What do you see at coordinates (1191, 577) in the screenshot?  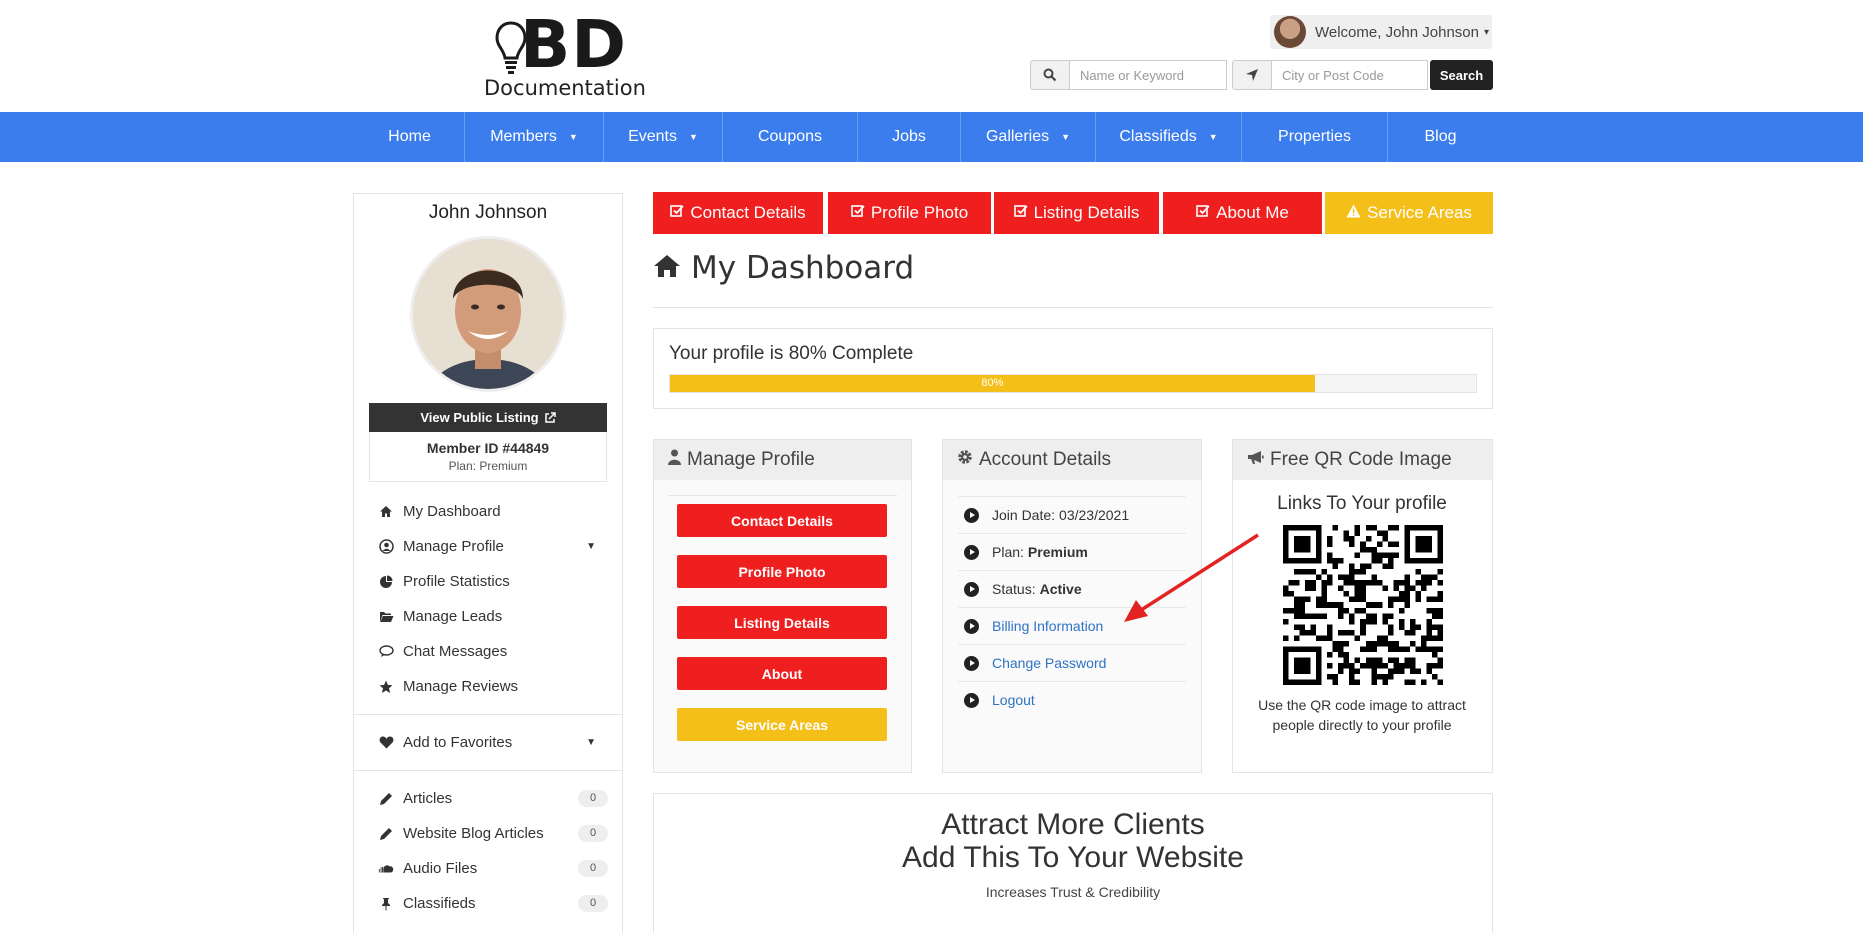 I see `annotation-arrow` at bounding box center [1191, 577].